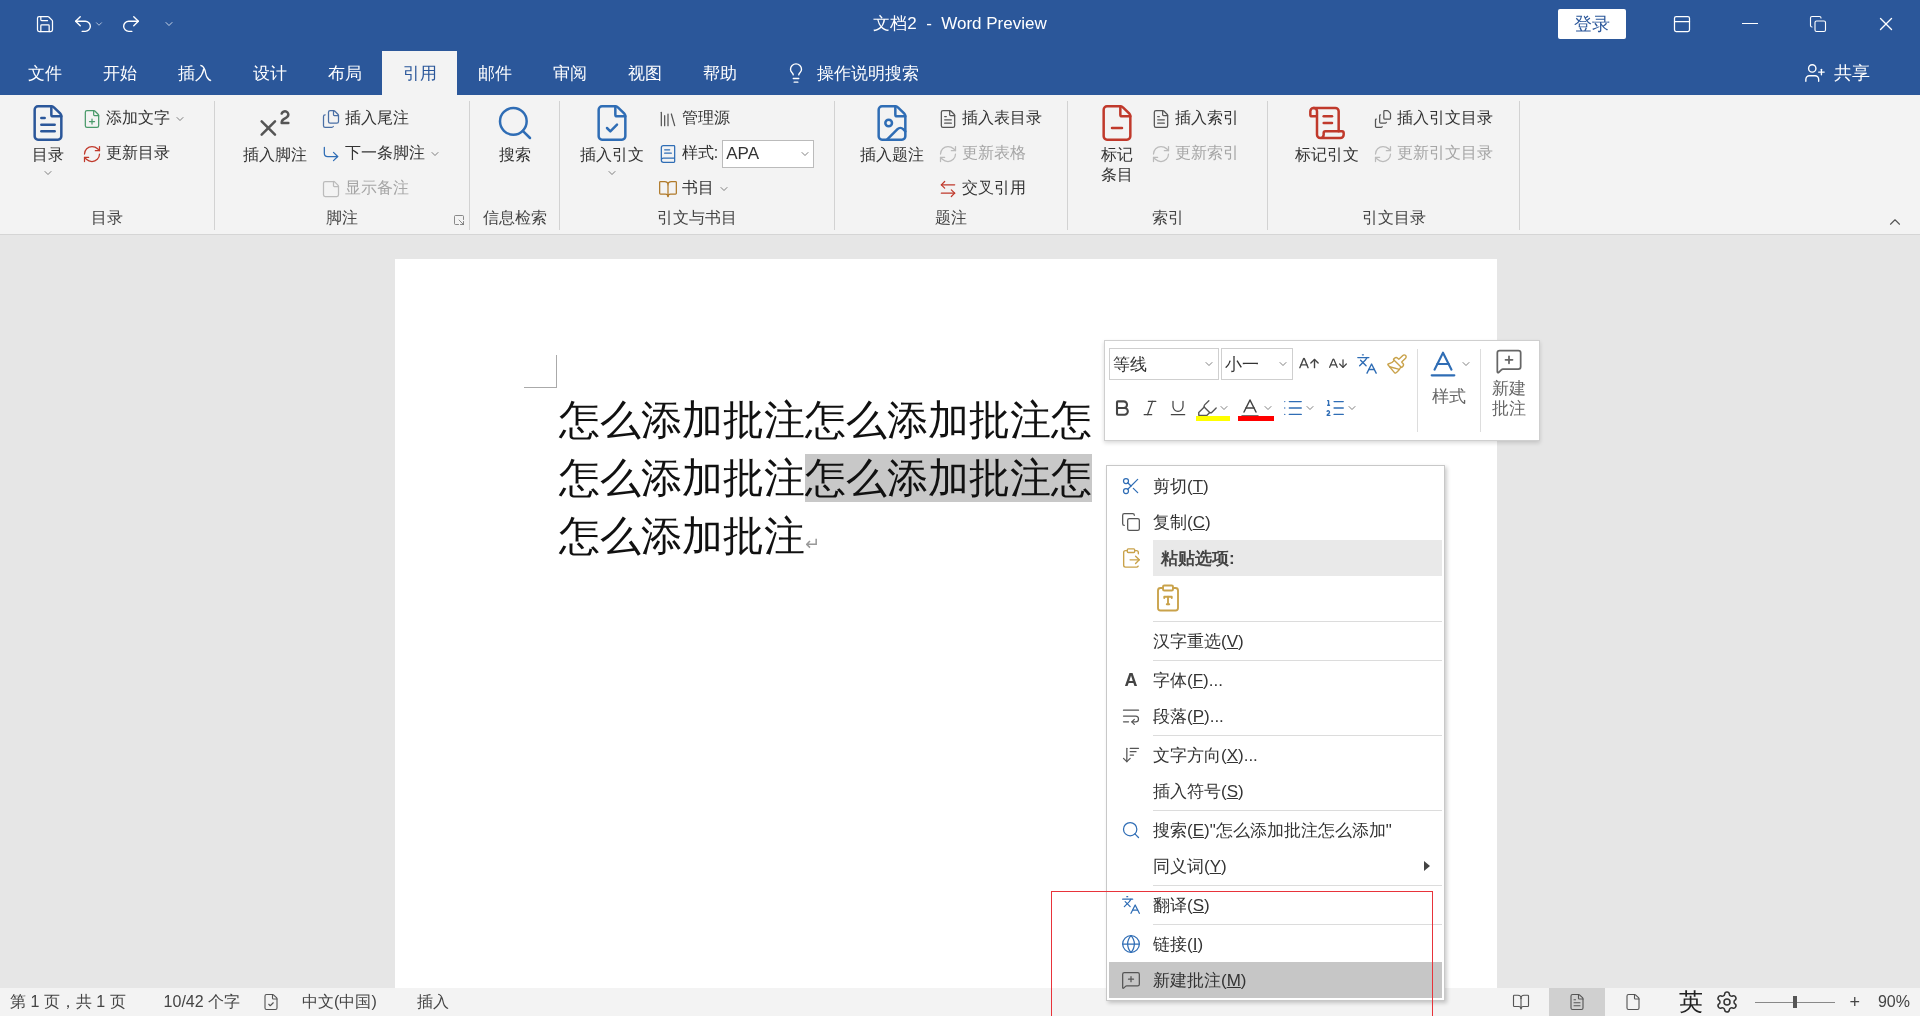  I want to click on zoom-level: 90%, so click(1893, 1002).